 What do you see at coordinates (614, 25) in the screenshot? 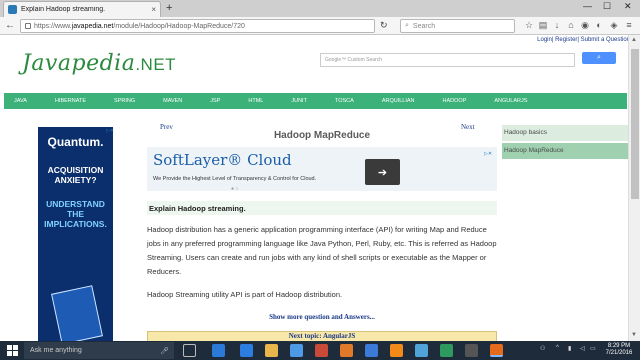
I see `shield-icon: ◈` at bounding box center [614, 25].